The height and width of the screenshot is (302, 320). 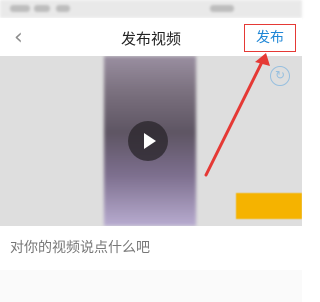 What do you see at coordinates (63, 8) in the screenshot?
I see `status-indicator-icon` at bounding box center [63, 8].